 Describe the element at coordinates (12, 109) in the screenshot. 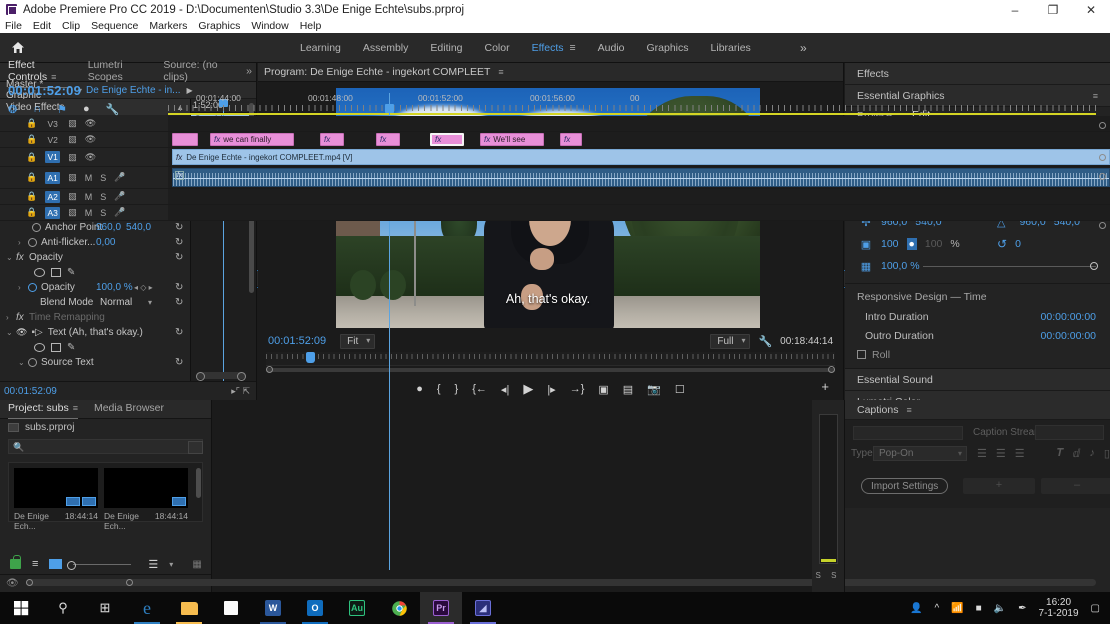

I see `snap-icon: ❂` at that location.